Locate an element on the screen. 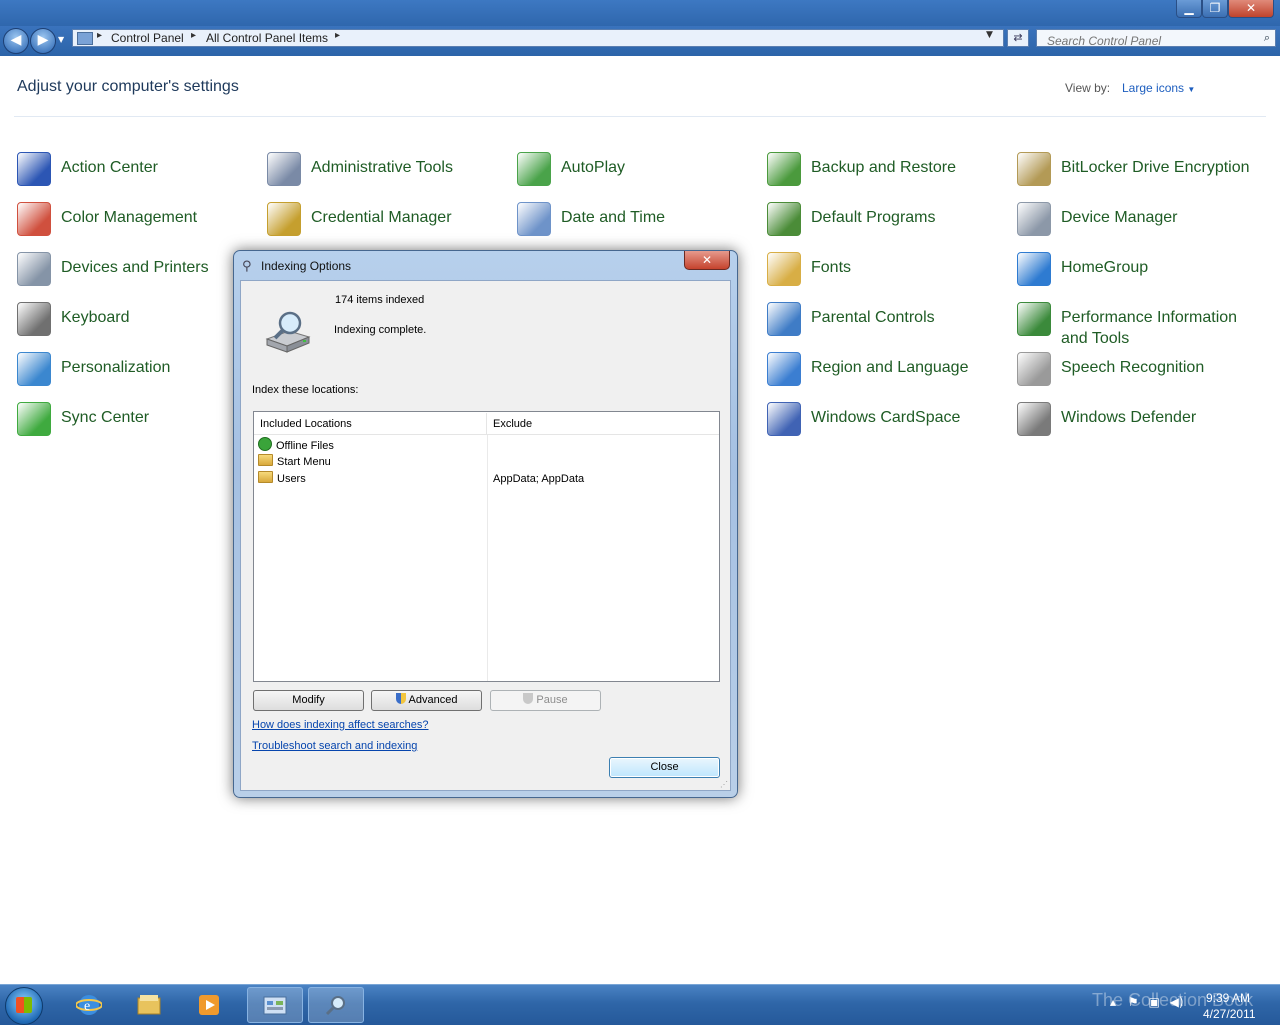  cp-item-administrative-tools: Administrative Tools is located at coordinates (392, 173).